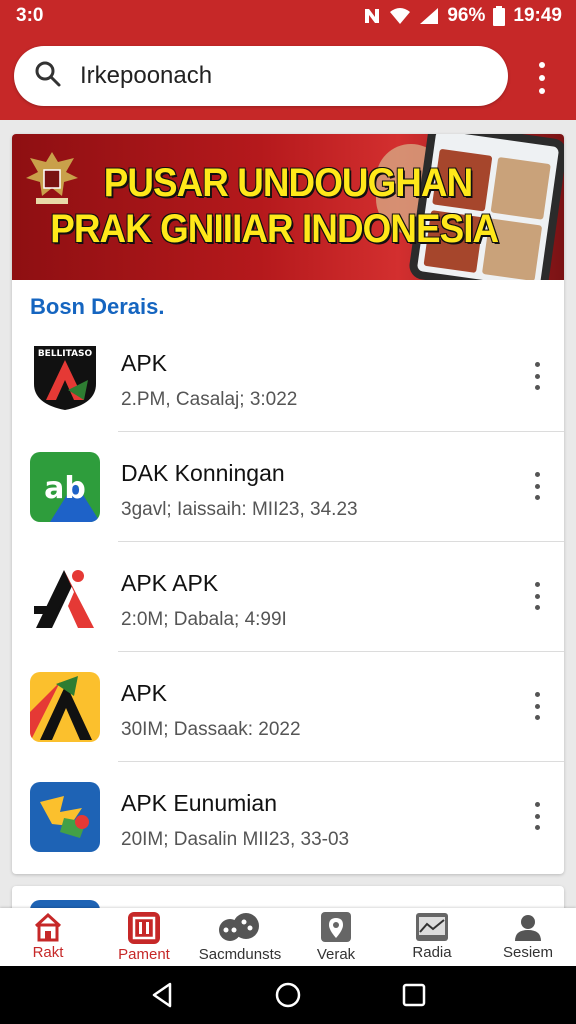 This screenshot has width=576, height=1024. What do you see at coordinates (144, 928) in the screenshot?
I see `payment-icon` at bounding box center [144, 928].